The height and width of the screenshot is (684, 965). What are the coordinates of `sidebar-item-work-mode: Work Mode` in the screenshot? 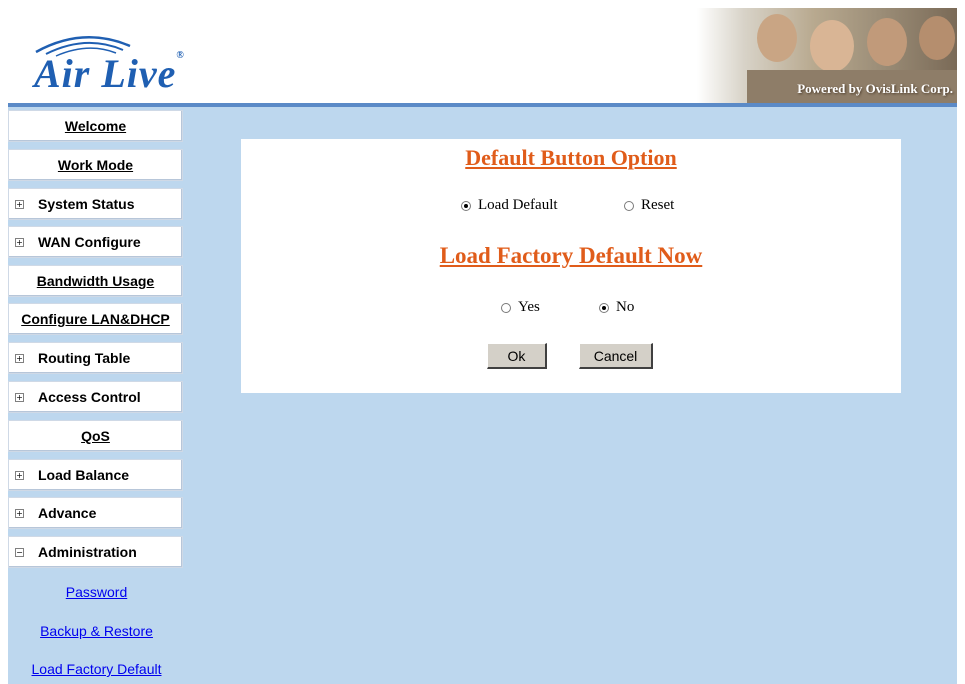 It's located at (95, 165).